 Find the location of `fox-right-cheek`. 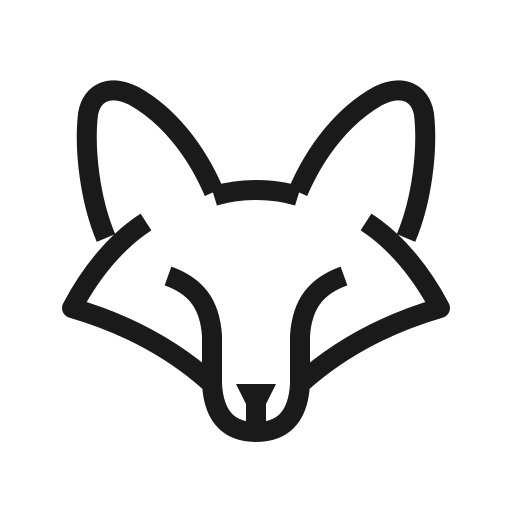

fox-right-cheek is located at coordinates (371, 302).